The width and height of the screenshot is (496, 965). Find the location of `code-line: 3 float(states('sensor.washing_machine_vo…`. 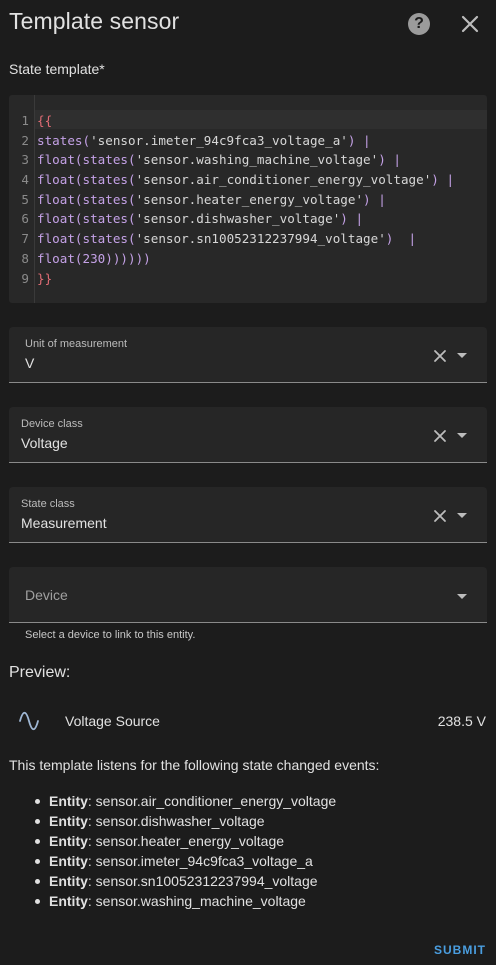

code-line: 3 float(states('sensor.washing_machine_vo… is located at coordinates (248, 160).